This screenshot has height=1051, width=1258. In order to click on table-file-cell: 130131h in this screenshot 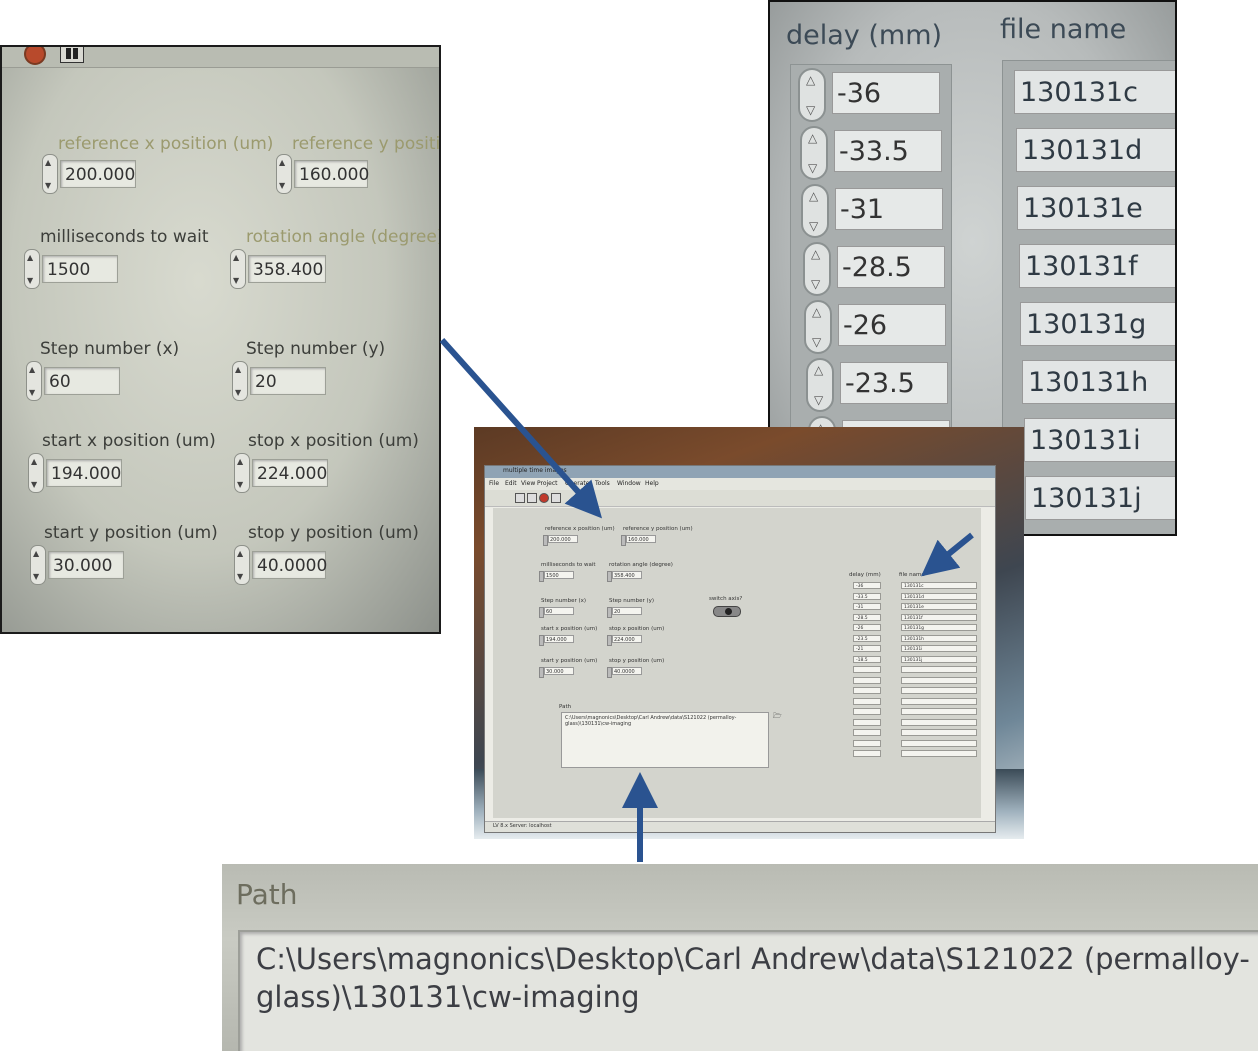, I will do `click(939, 638)`.